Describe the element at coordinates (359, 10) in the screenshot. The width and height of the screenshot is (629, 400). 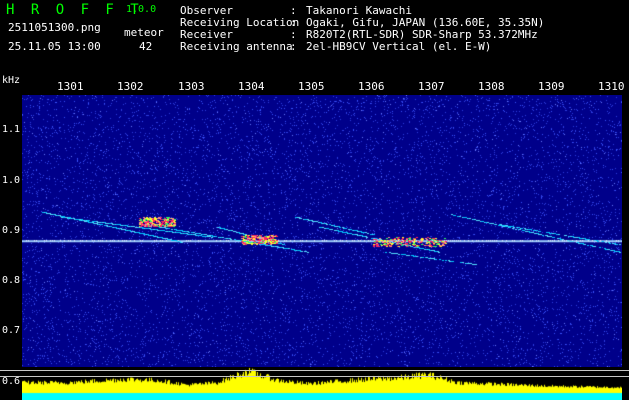
I see `info-value-observer: Takanori Kawachi` at that location.